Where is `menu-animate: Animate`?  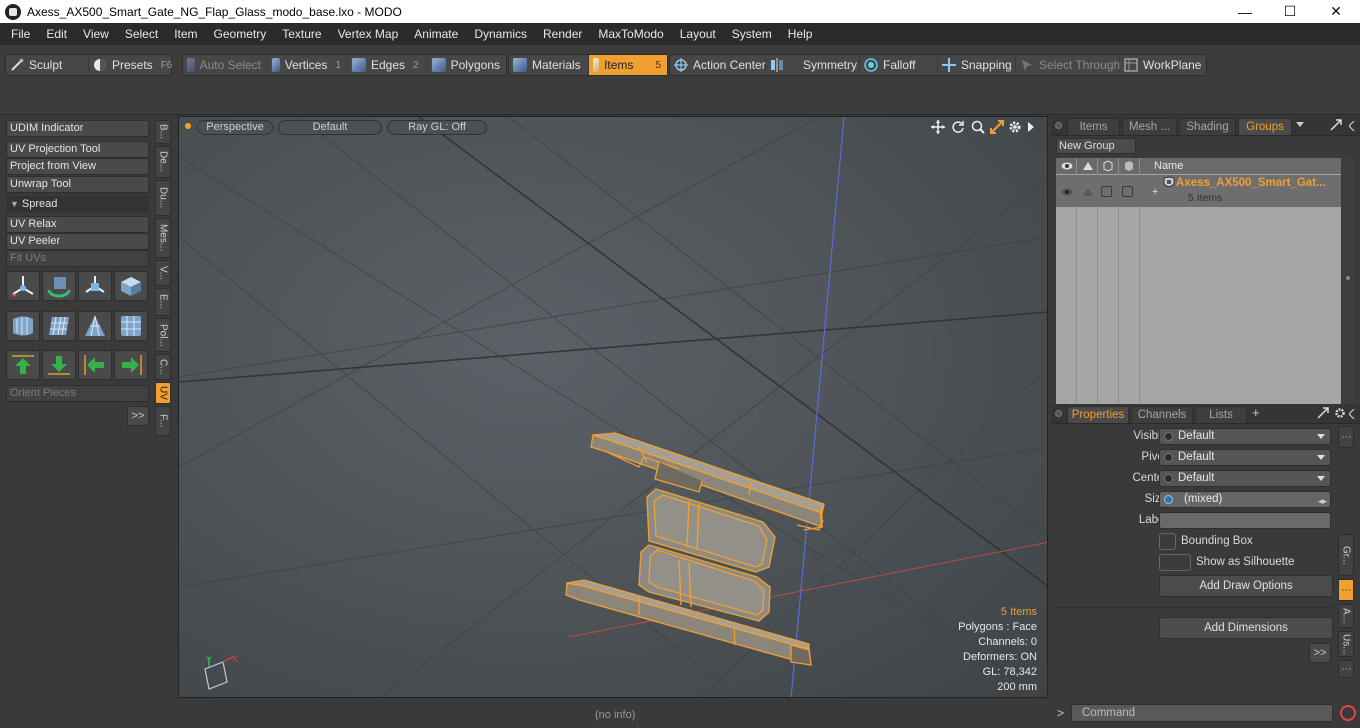 menu-animate: Animate is located at coordinates (436, 34).